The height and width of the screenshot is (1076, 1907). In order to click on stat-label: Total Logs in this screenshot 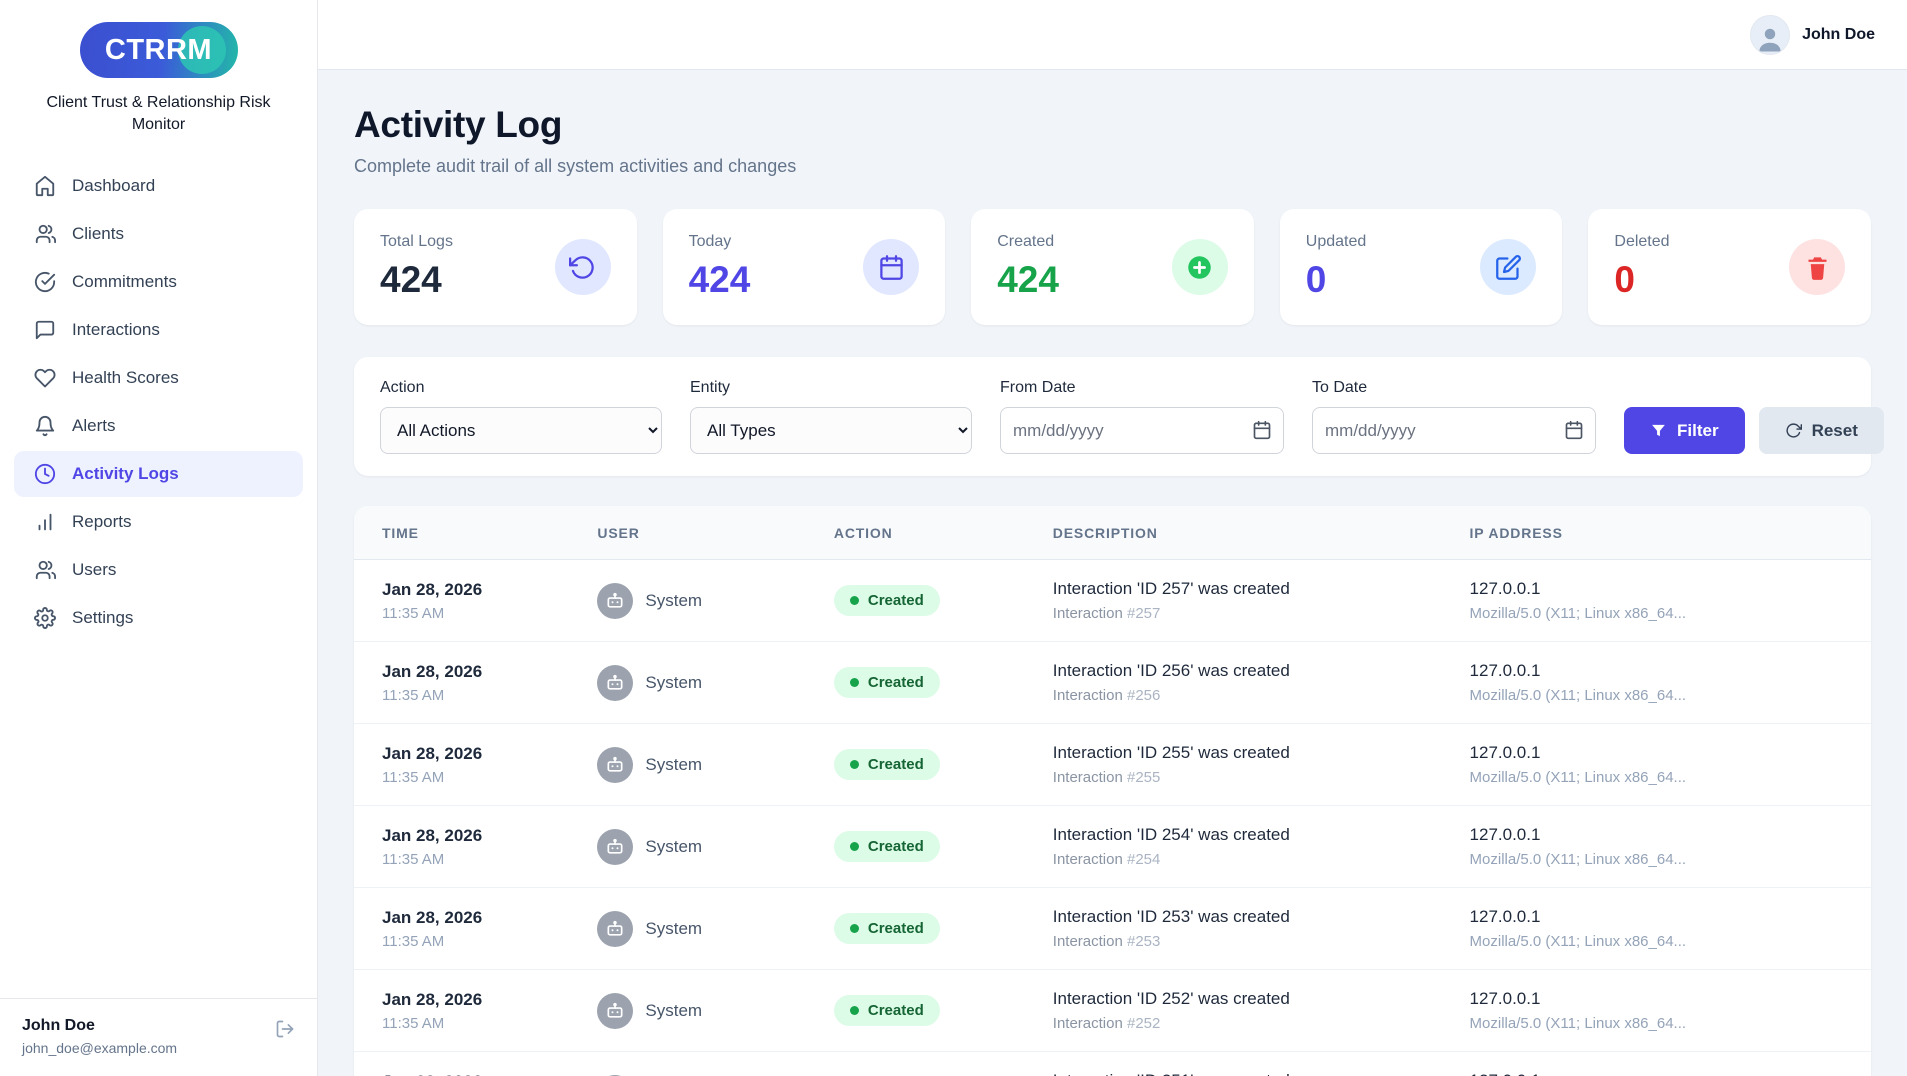, I will do `click(416, 241)`.